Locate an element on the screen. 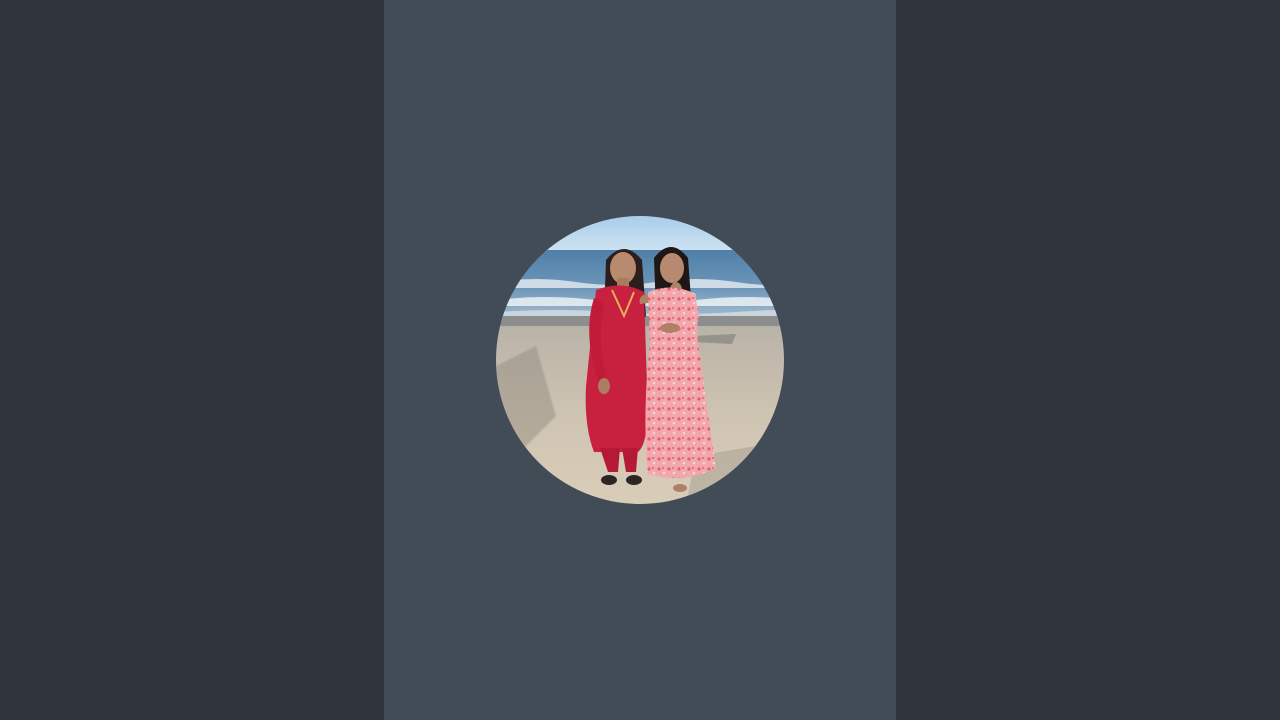 The height and width of the screenshot is (720, 1280). profile-avatar is located at coordinates (640, 360).